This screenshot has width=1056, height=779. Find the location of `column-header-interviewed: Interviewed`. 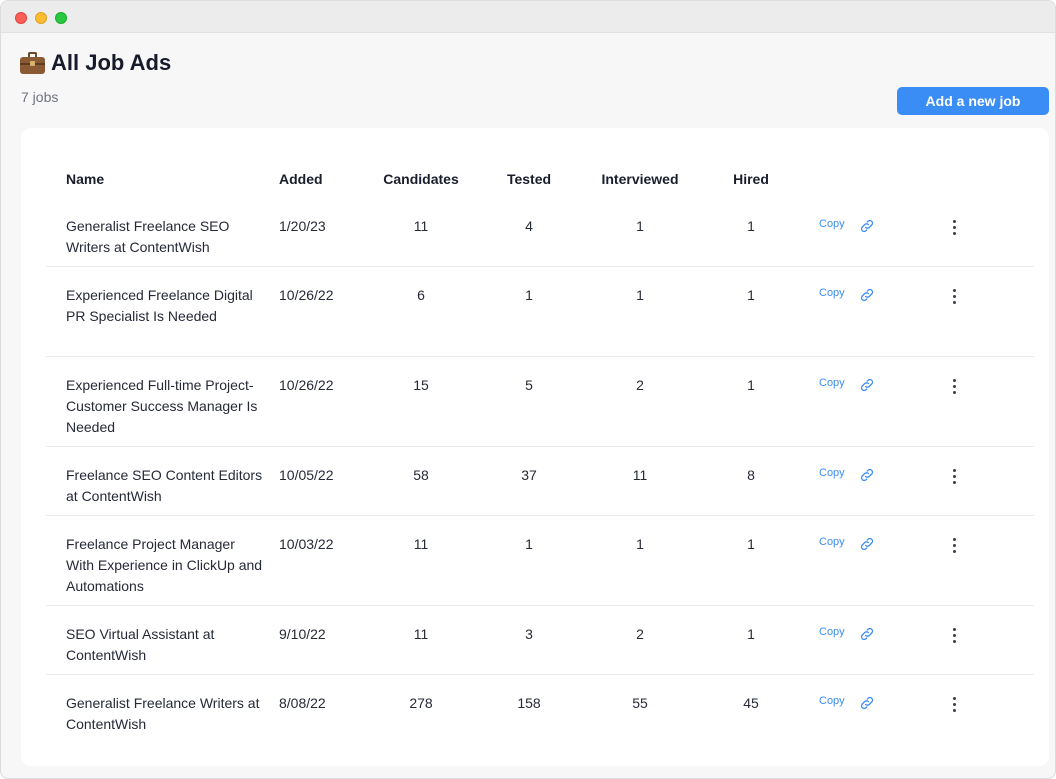

column-header-interviewed: Interviewed is located at coordinates (639, 179).